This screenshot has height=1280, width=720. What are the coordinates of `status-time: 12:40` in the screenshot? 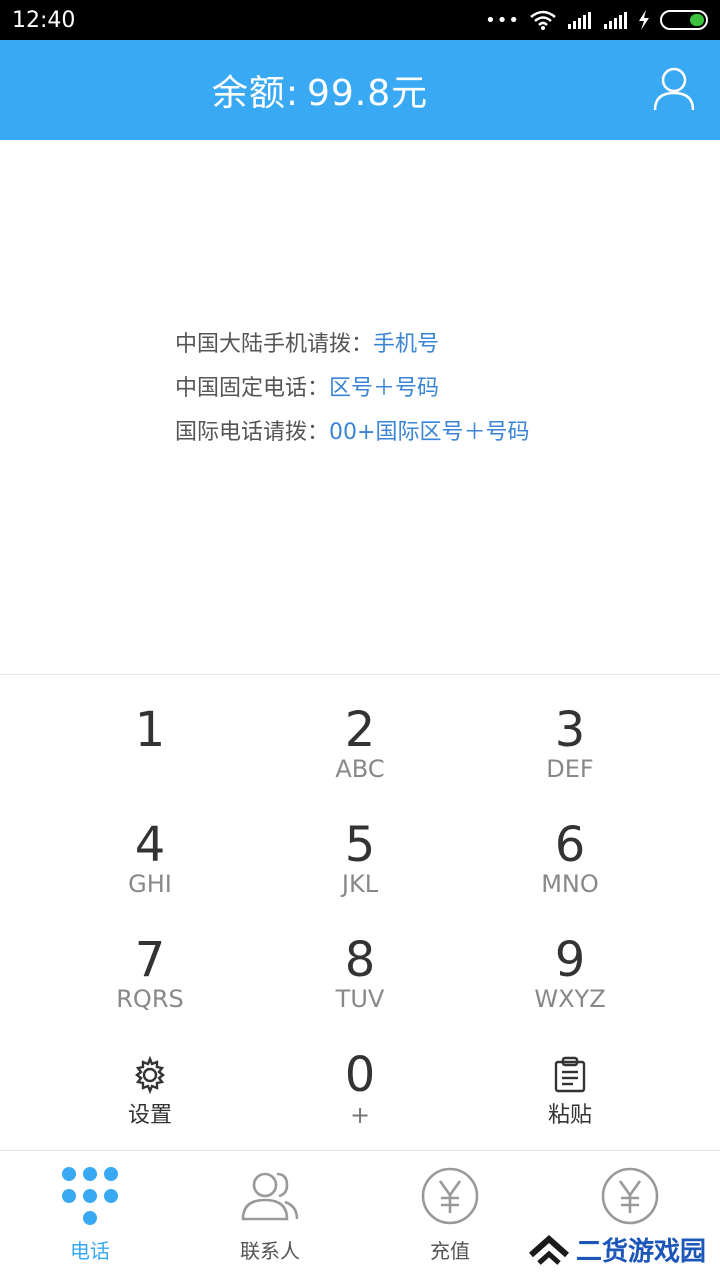 It's located at (44, 20).